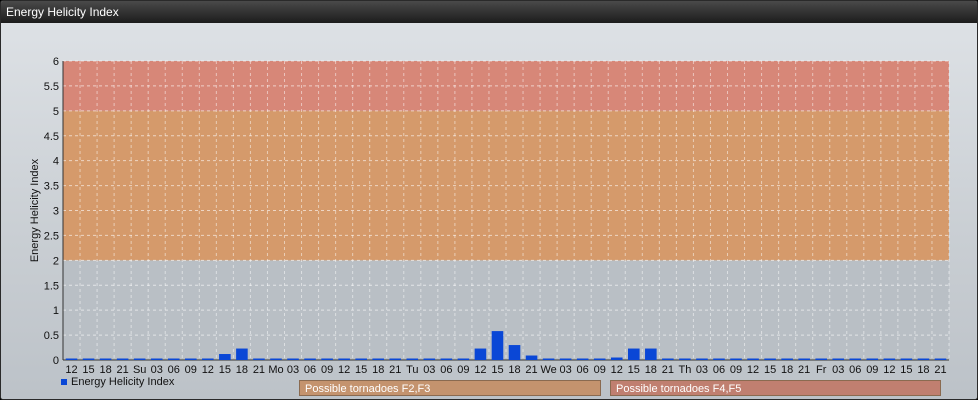 The height and width of the screenshot is (400, 978). Describe the element at coordinates (56, 162) in the screenshot. I see `y-tick-label: 4` at that location.